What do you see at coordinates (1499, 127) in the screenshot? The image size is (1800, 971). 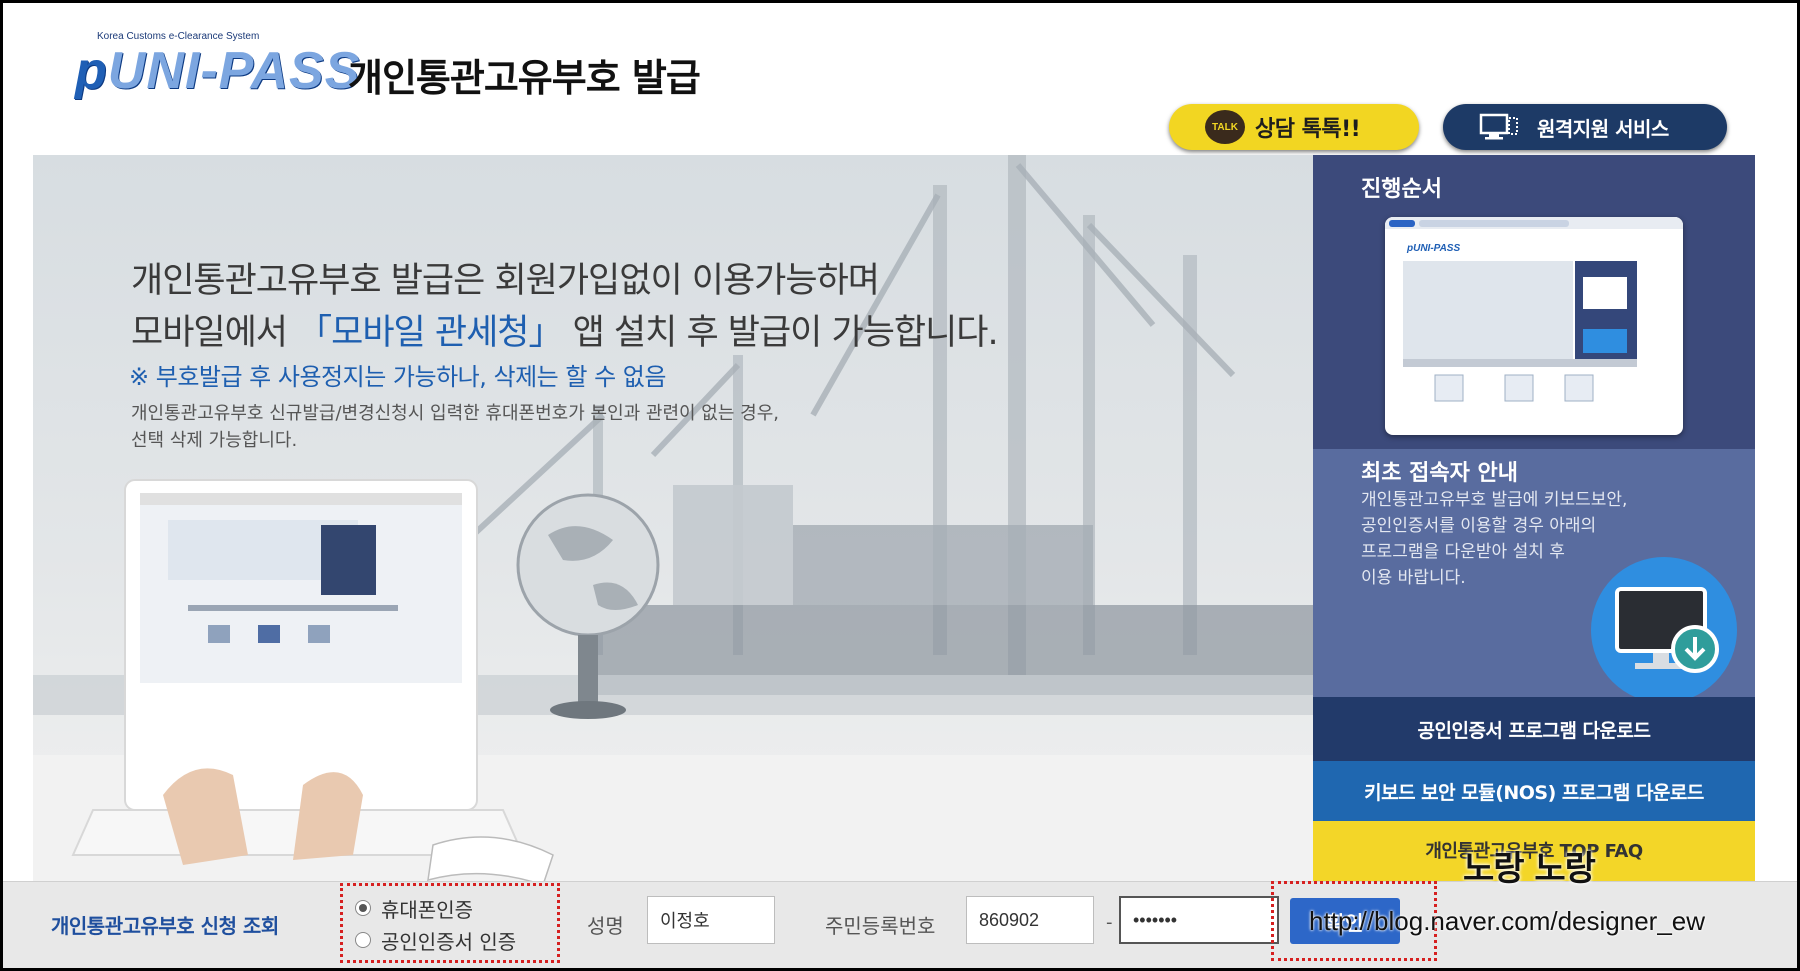 I see `monitor-icon` at bounding box center [1499, 127].